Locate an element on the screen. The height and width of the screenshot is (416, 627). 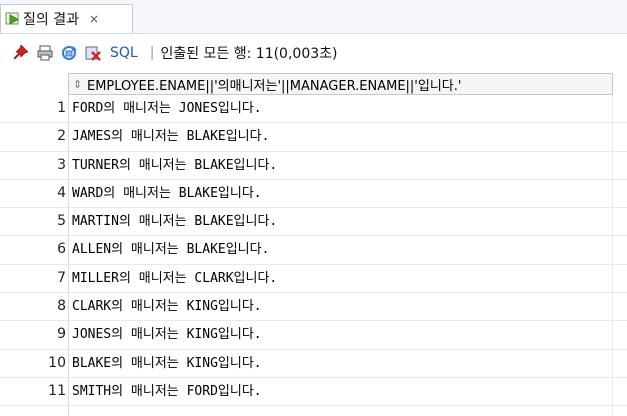
table-row: 11 SMITH의 매니저는 FORD입니다. is located at coordinates (313, 392).